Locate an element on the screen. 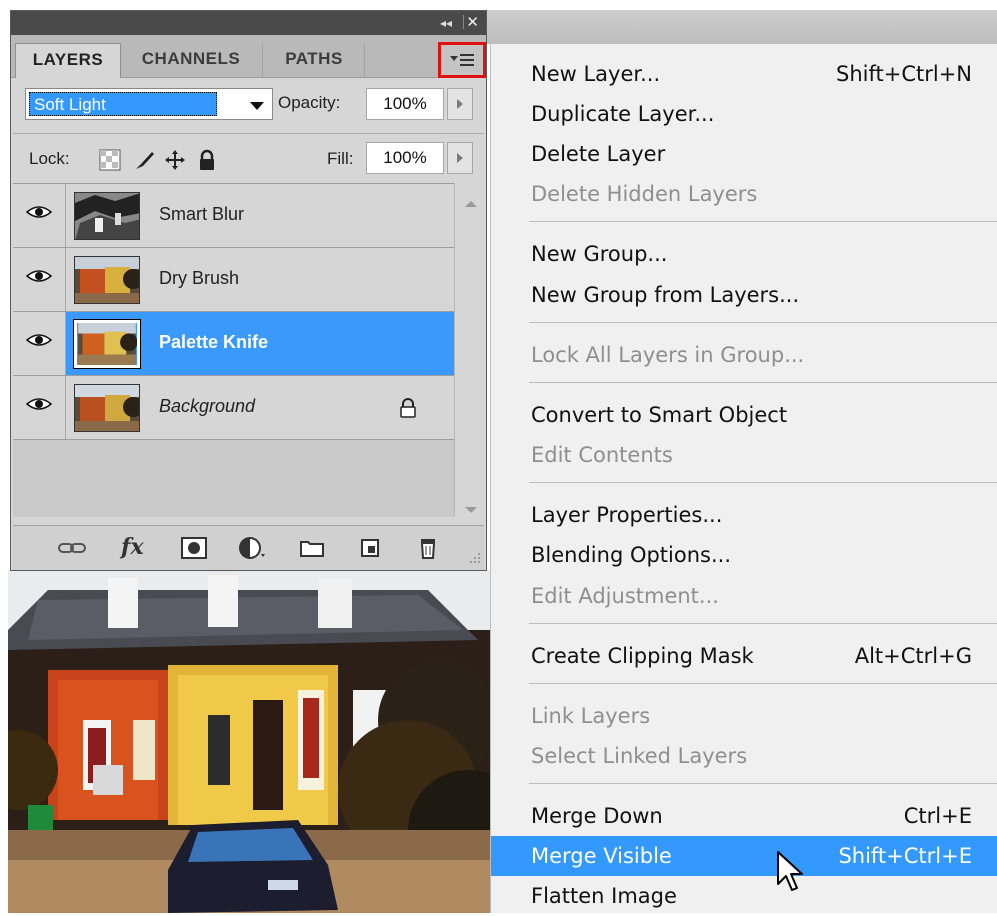 This screenshot has height=916, width=997. layer-name: Dry Brush is located at coordinates (199, 278).